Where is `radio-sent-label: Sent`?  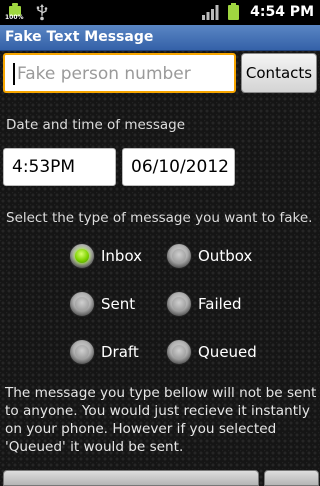
radio-sent-label: Sent is located at coordinates (118, 304).